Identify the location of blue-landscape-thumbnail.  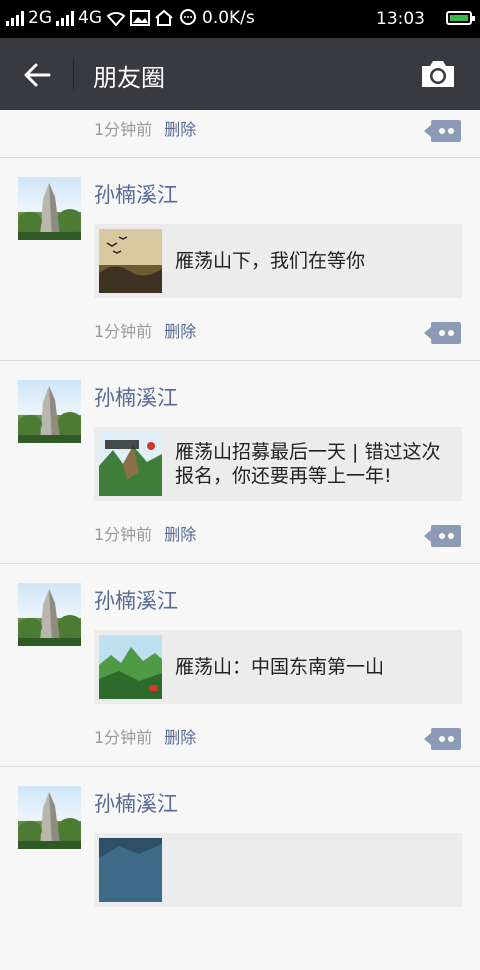
(130, 870).